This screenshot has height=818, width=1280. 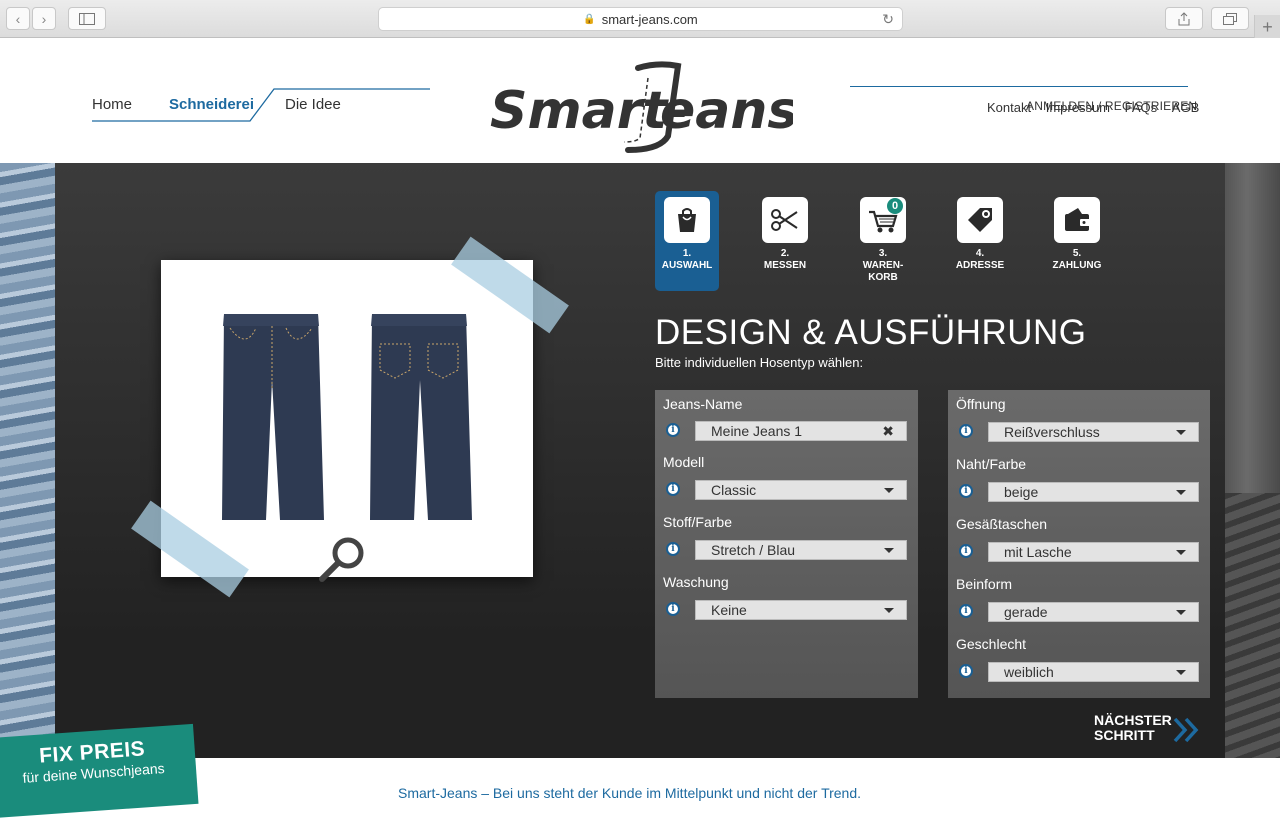 I want to click on browser-toolbar: ‹ › 🔒 smart-jeans.com ↻ +, so click(x=640, y=19).